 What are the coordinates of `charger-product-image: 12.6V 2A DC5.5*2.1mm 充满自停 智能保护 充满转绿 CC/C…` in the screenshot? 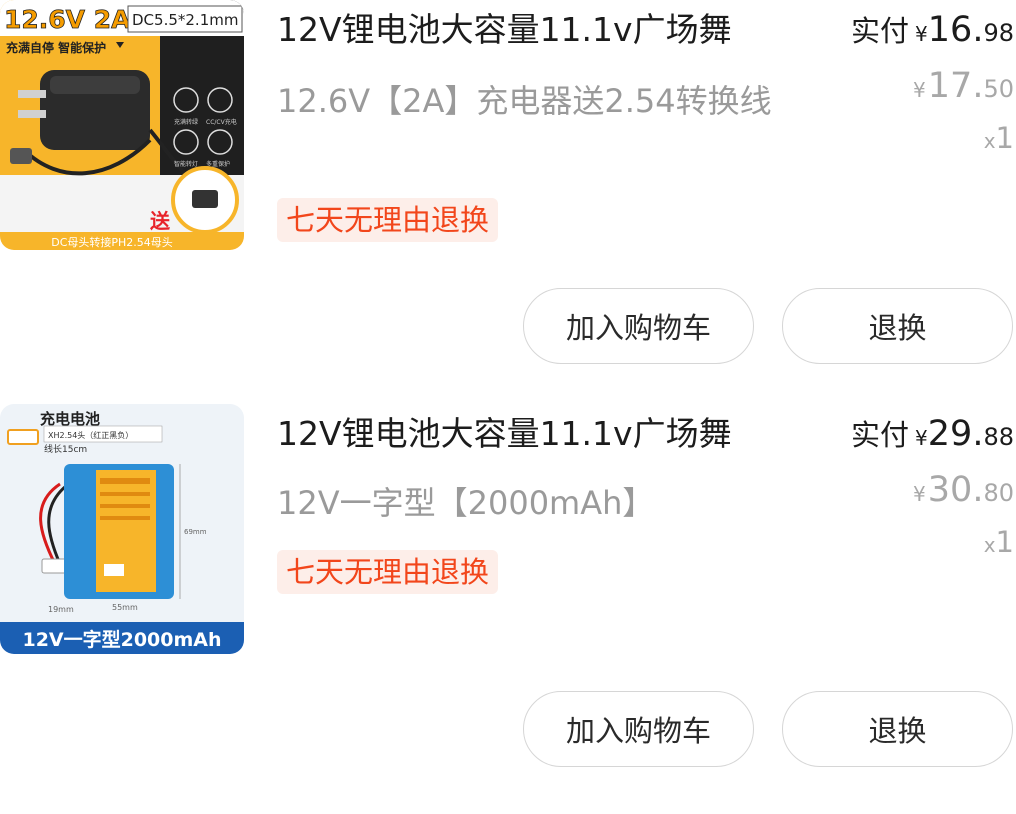 It's located at (122, 125).